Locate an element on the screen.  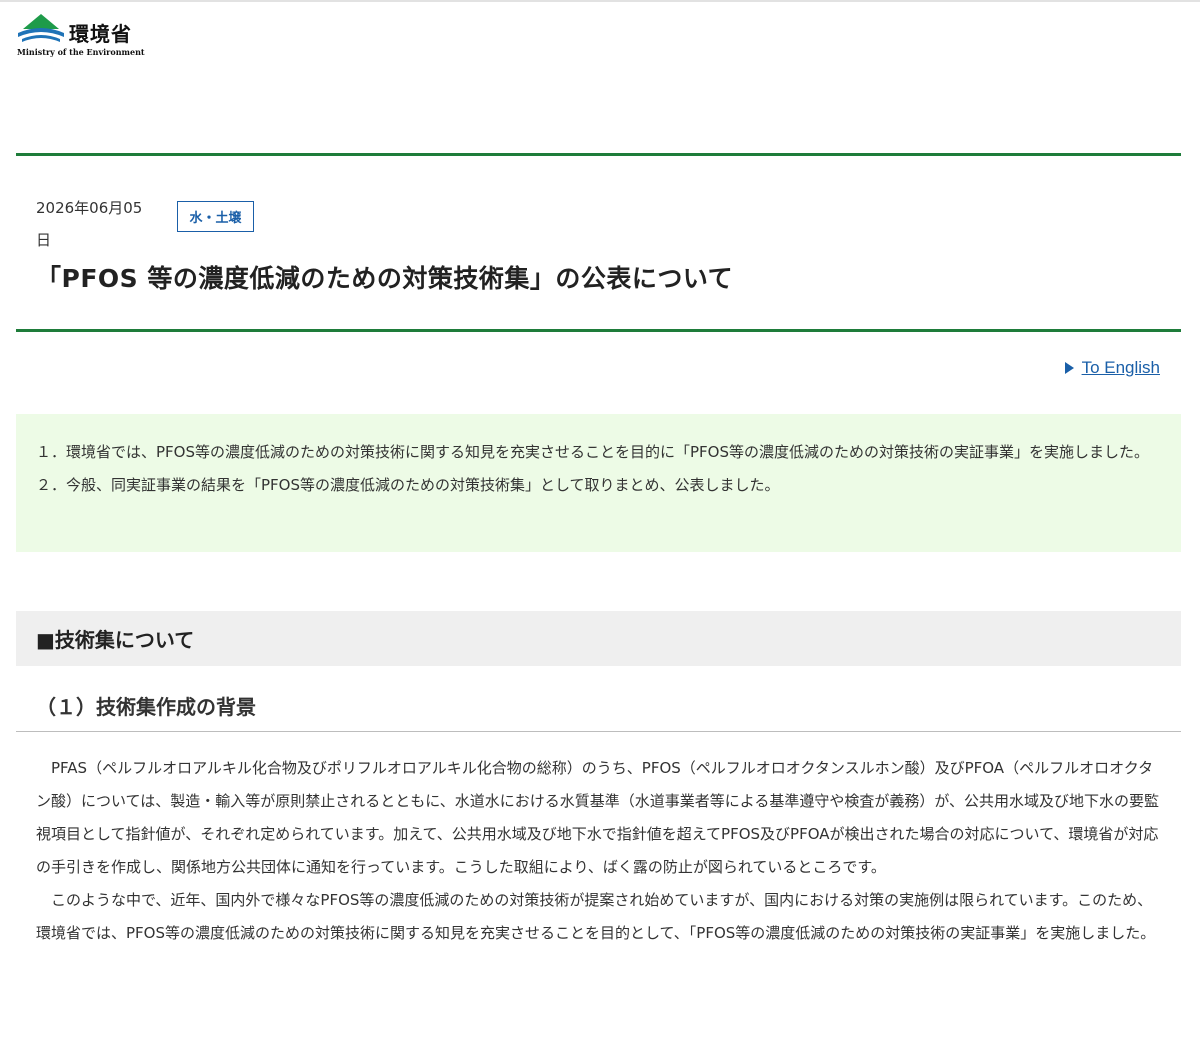
logo-text-en: Ministry of the Environment is located at coordinates (81, 52).